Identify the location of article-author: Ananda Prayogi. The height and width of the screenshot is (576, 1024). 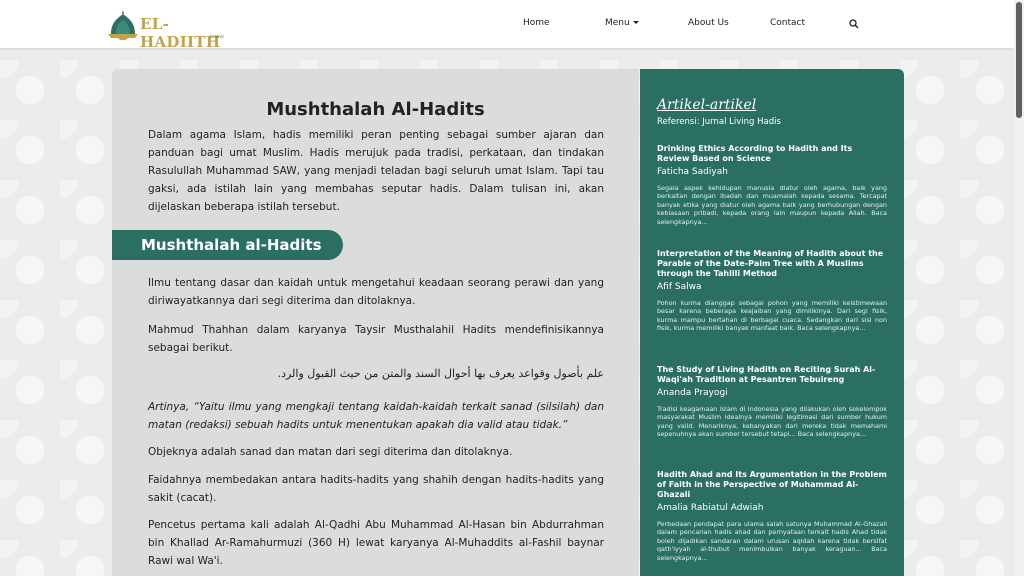
(692, 393).